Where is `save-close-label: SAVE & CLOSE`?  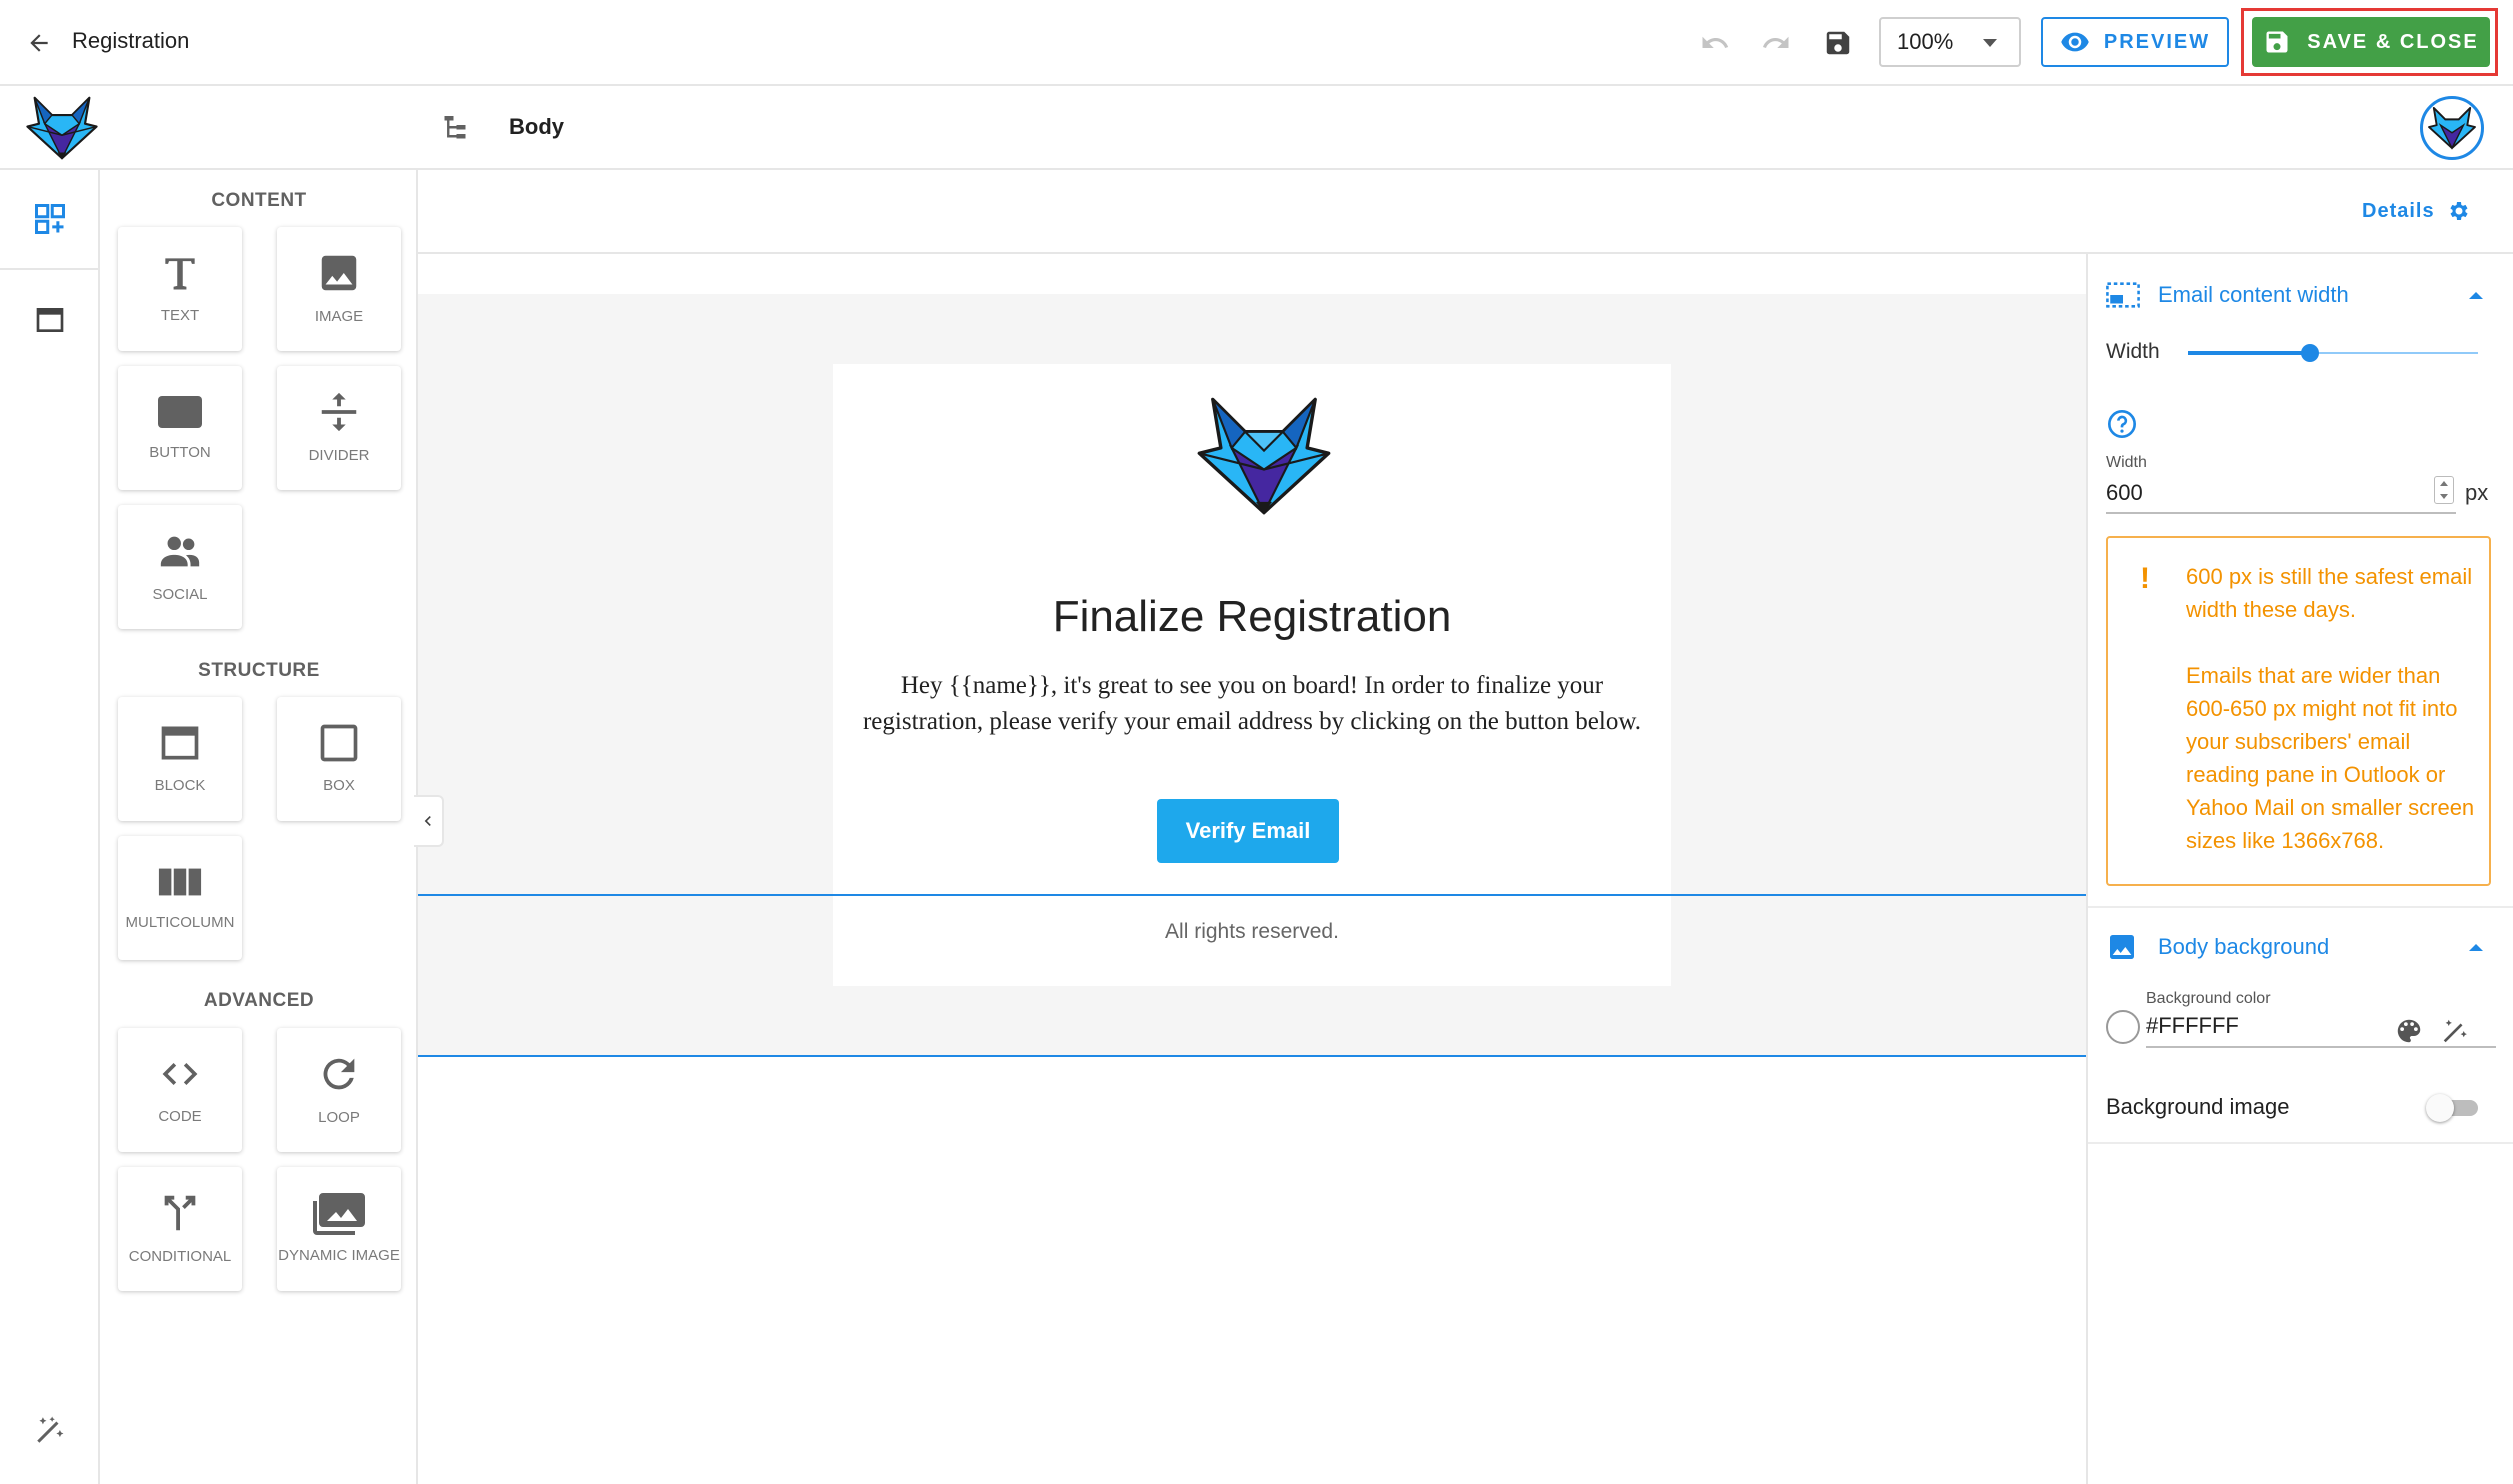
save-close-label: SAVE & CLOSE is located at coordinates (2393, 41).